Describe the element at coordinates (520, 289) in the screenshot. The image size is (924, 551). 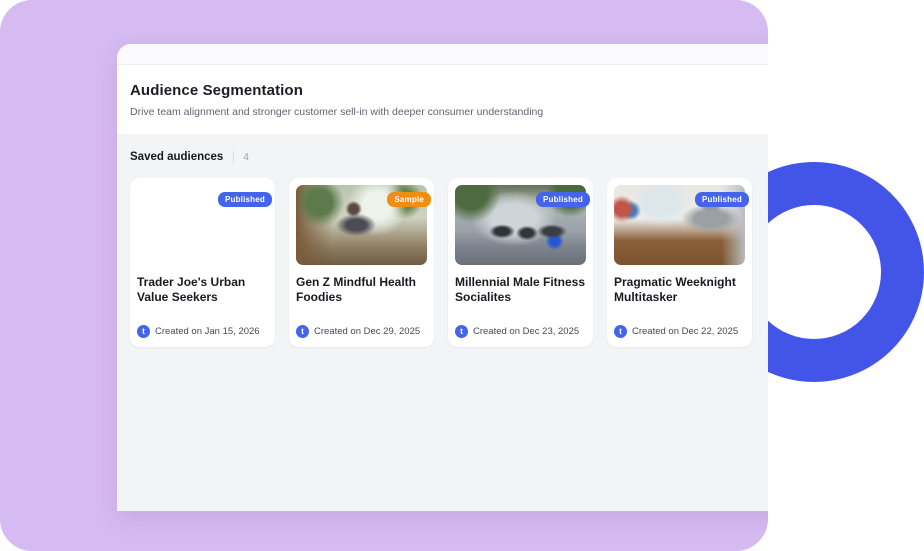
I see `card-title: Millennial Male Fitness Socialites` at that location.